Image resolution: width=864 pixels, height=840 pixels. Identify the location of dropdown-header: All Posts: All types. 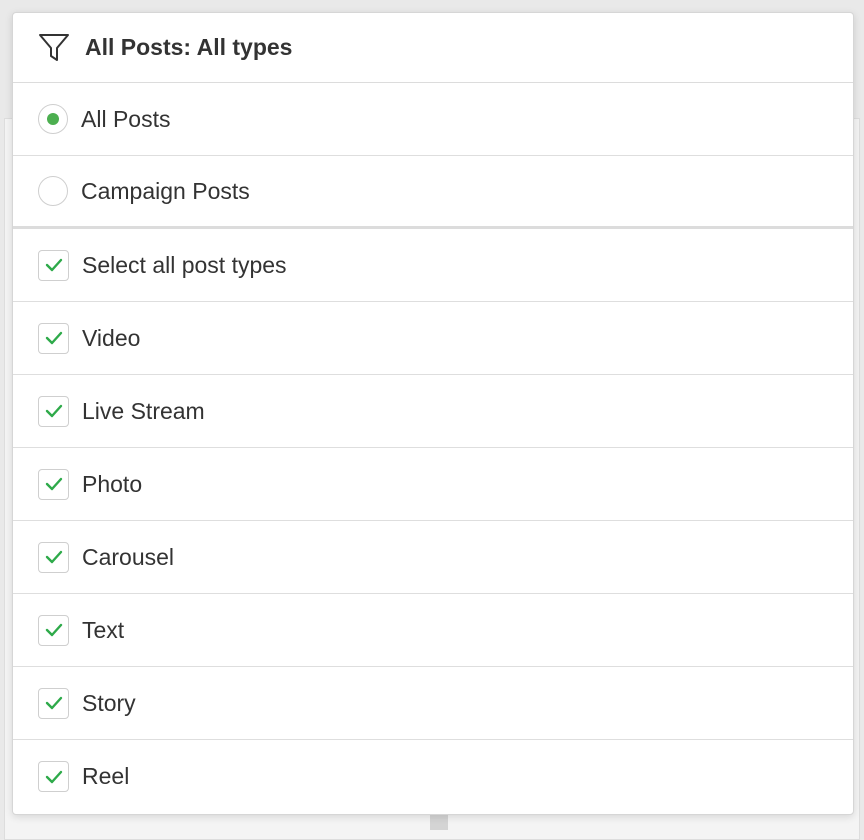
(433, 48).